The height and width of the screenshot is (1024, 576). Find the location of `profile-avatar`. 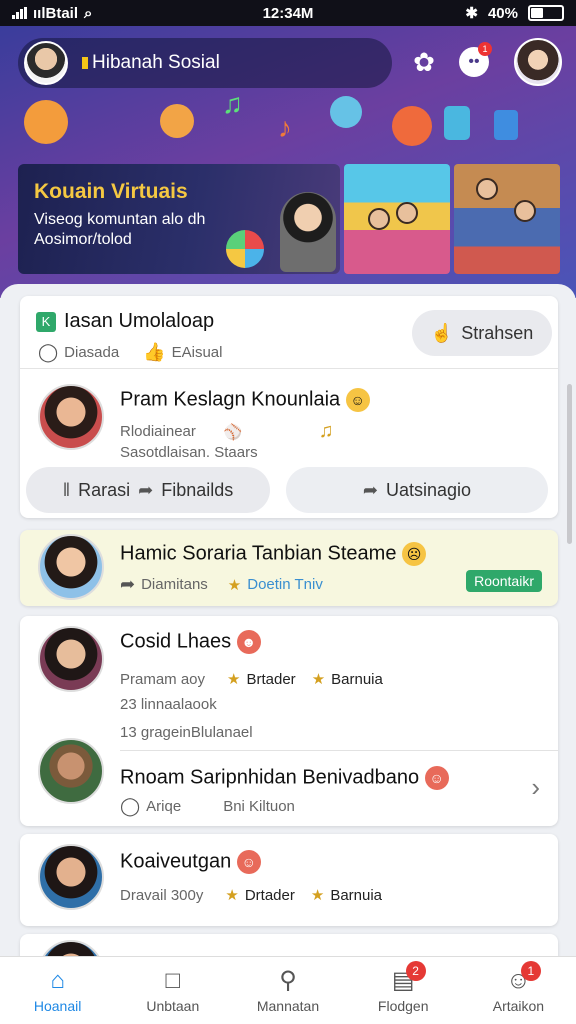

profile-avatar is located at coordinates (538, 62).